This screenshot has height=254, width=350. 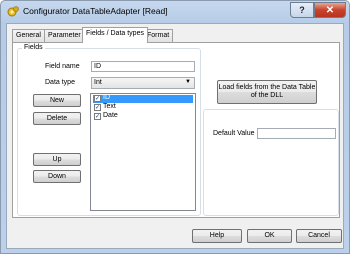 I want to click on help-title-button: ?, so click(x=302, y=10).